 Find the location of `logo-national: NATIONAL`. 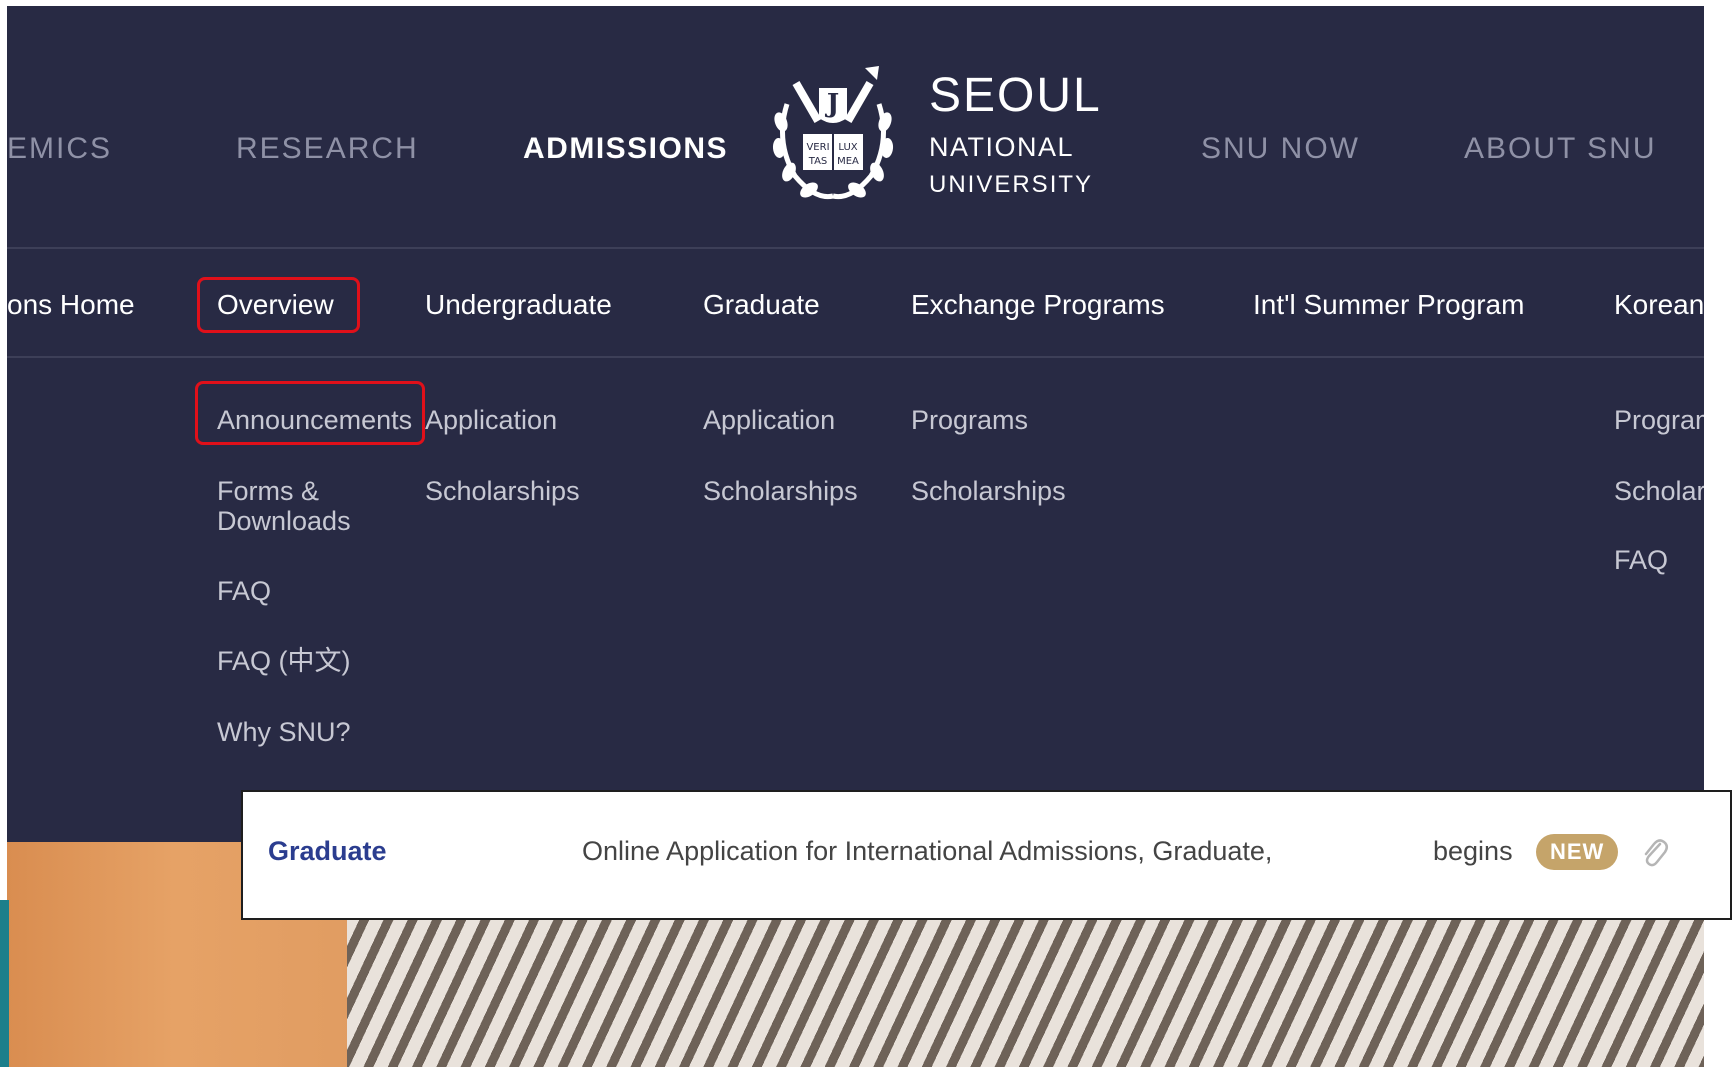

logo-national: NATIONAL is located at coordinates (1002, 147).